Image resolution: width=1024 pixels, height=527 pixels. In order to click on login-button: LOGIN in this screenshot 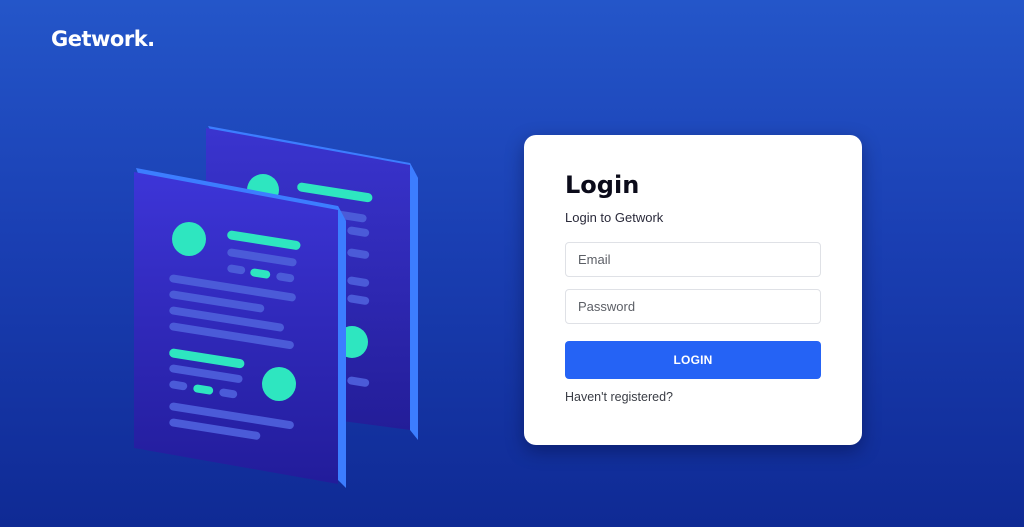, I will do `click(693, 360)`.